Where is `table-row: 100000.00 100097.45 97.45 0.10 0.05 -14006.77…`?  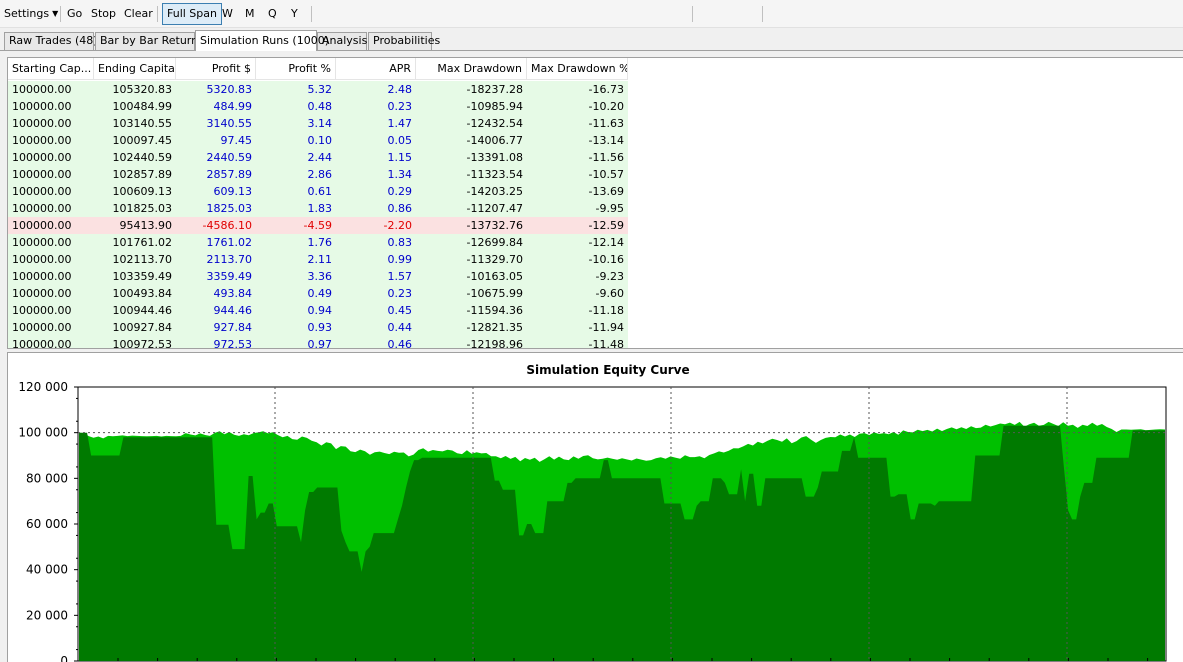
table-row: 100000.00 100097.45 97.45 0.10 0.05 -14006.77… is located at coordinates (318, 140).